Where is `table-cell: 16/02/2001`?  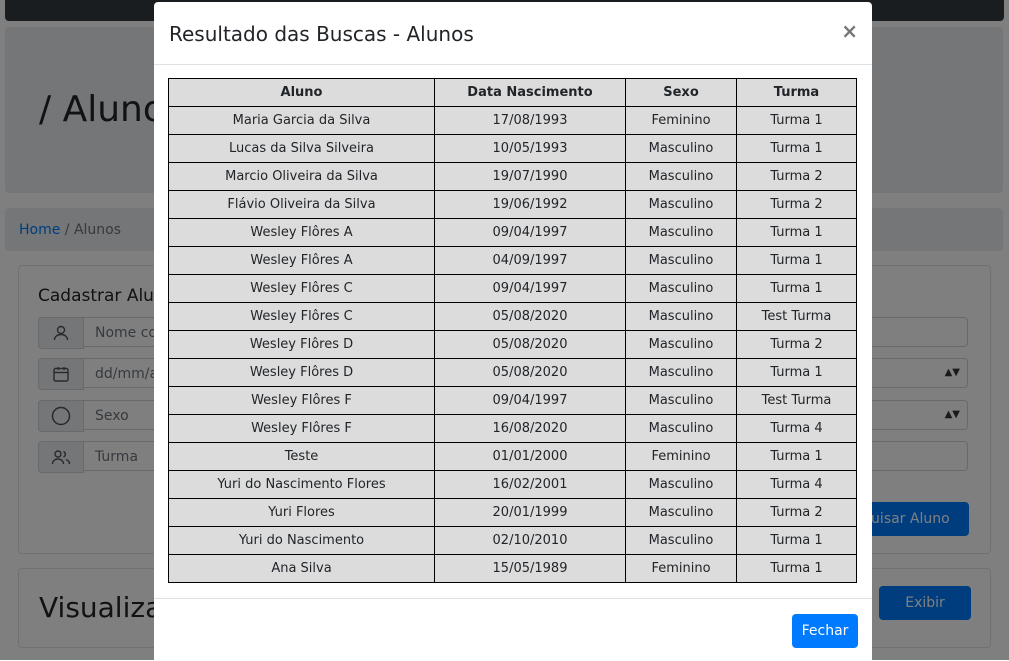 table-cell: 16/02/2001 is located at coordinates (530, 484).